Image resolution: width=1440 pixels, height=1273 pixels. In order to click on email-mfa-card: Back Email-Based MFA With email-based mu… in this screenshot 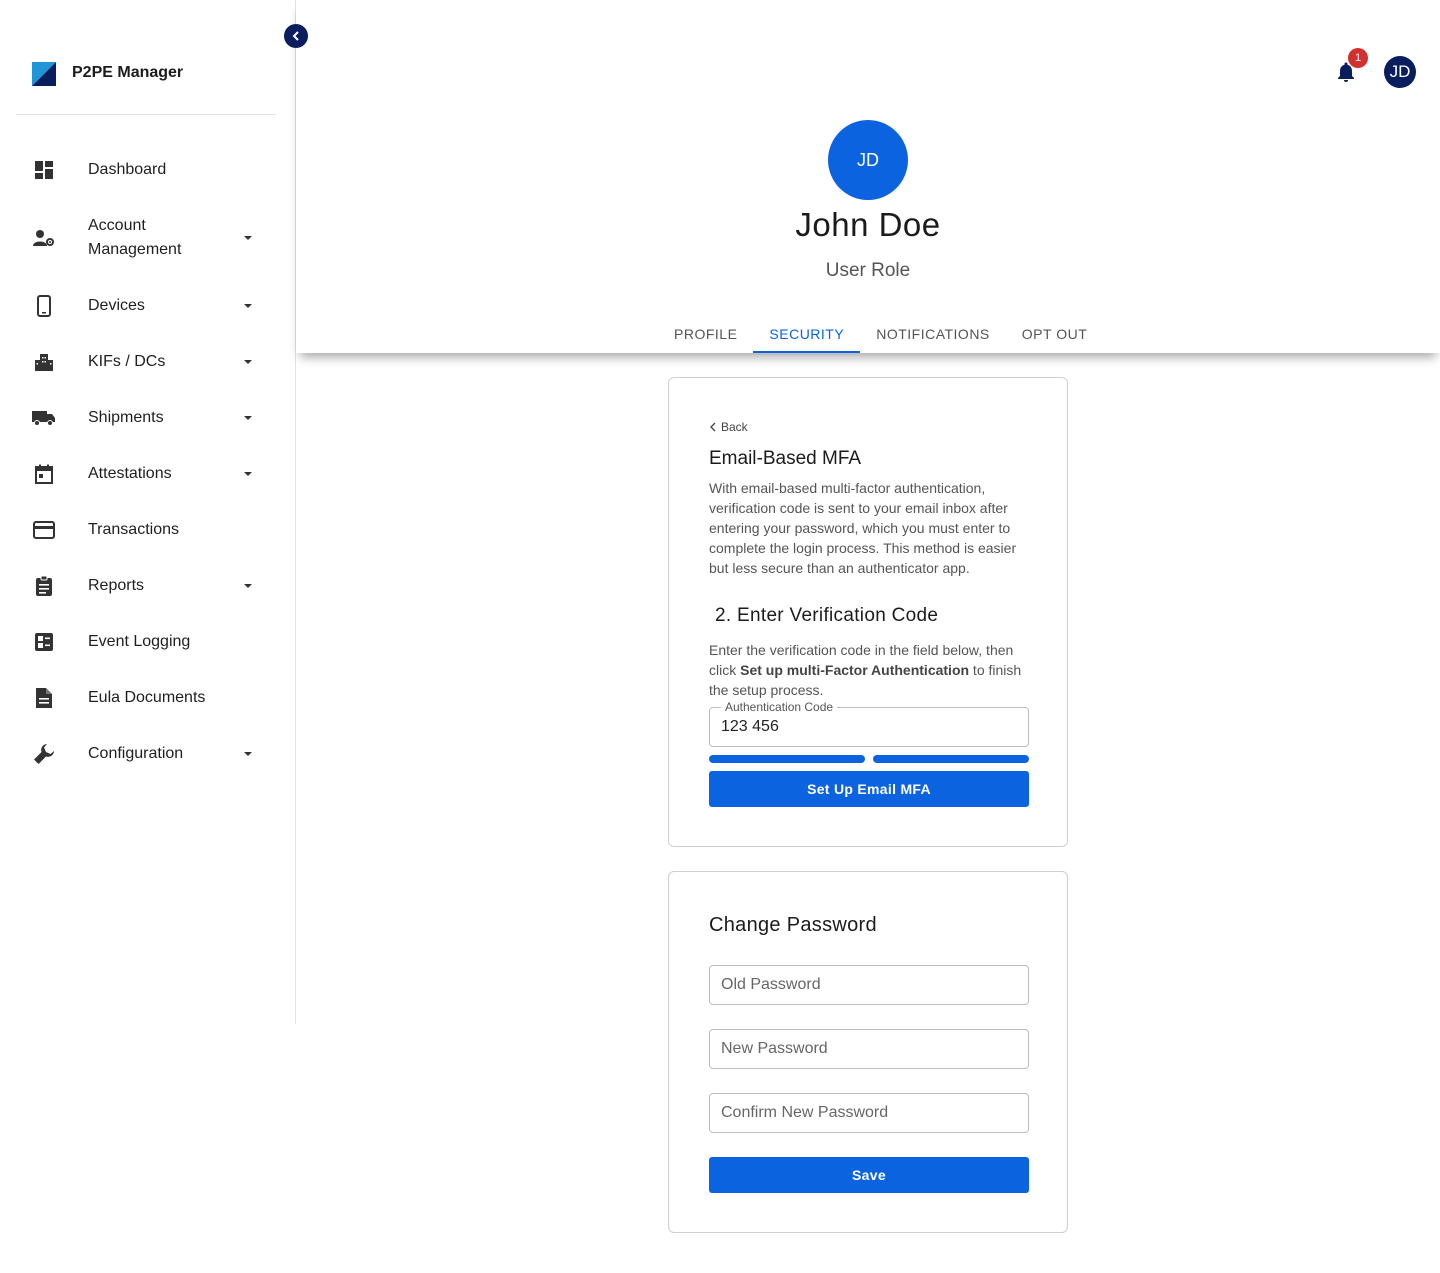, I will do `click(868, 612)`.